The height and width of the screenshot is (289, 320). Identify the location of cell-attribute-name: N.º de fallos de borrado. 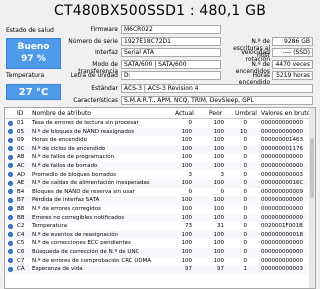
(65, 165).